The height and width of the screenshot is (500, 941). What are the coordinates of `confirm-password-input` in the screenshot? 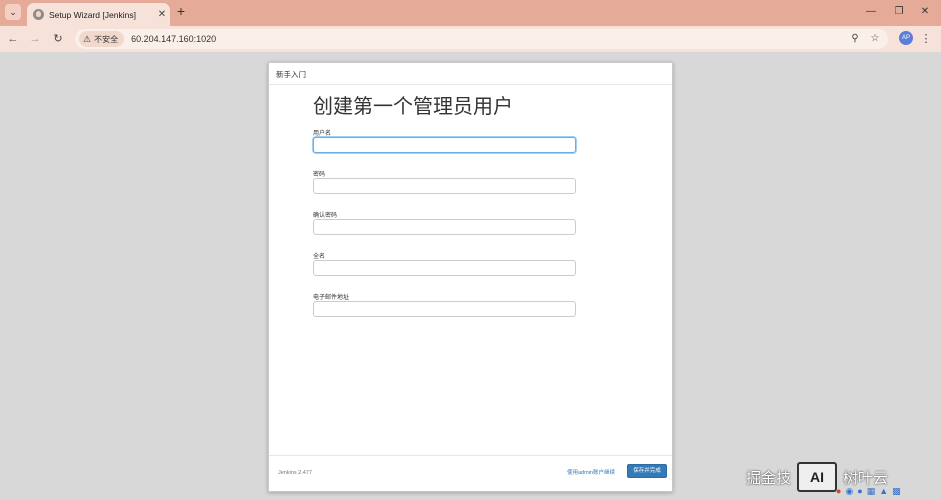 It's located at (444, 227).